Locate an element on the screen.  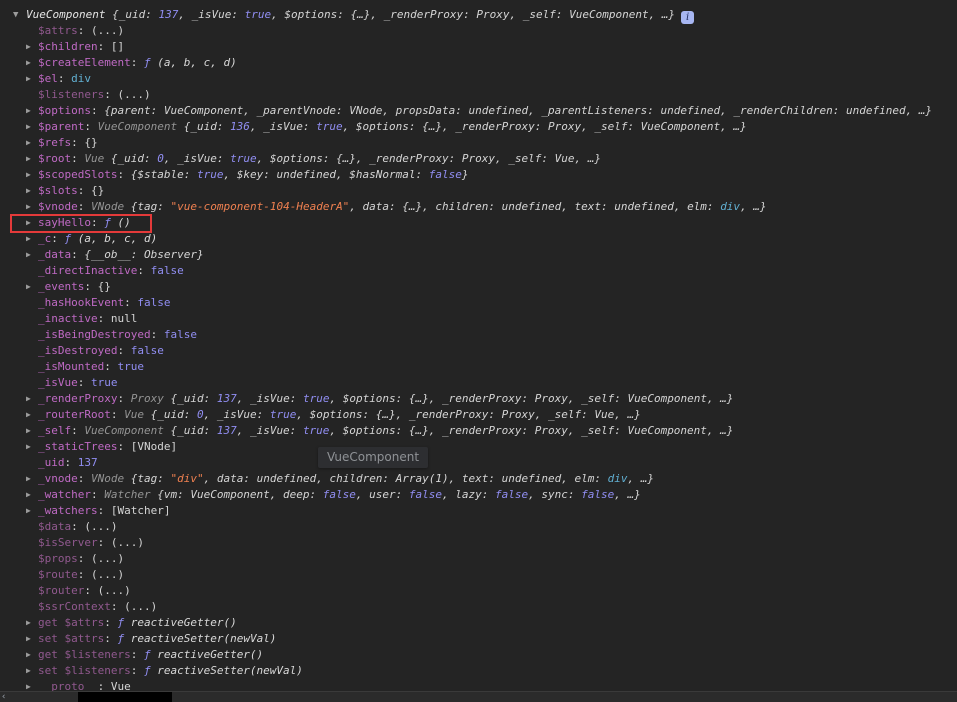
property-value: [Watcher] is located at coordinates (140, 510).